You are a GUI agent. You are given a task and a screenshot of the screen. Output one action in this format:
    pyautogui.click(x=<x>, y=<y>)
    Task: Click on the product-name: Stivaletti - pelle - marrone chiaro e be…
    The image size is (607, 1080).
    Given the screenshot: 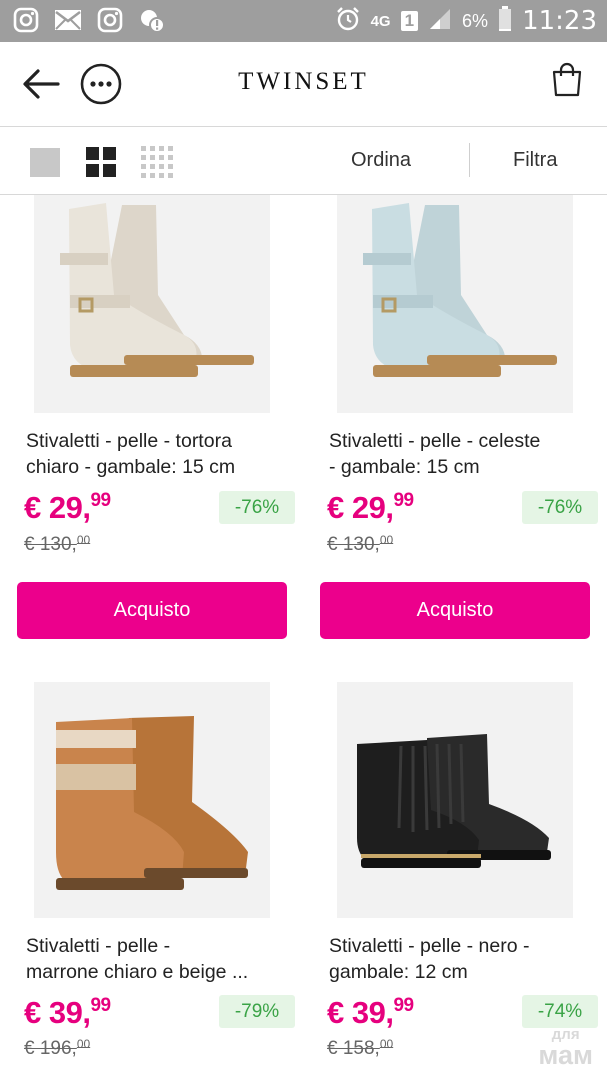 What is the action you would take?
    pyautogui.click(x=157, y=959)
    